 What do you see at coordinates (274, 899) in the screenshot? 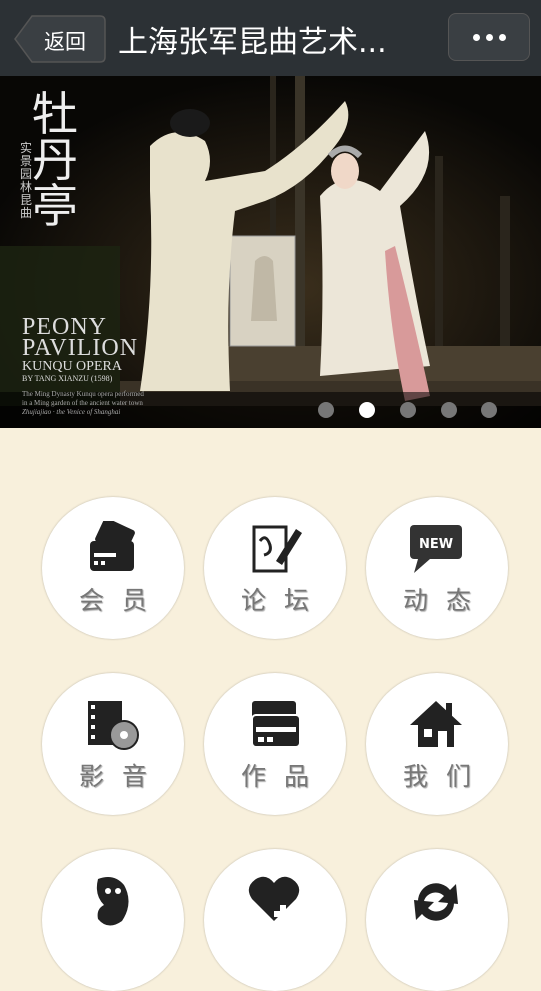
I see `heart-plus-icon` at bounding box center [274, 899].